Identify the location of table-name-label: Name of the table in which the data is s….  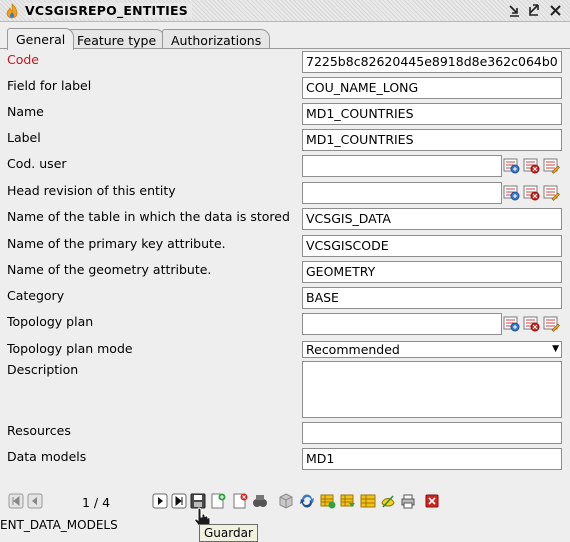
(148, 216).